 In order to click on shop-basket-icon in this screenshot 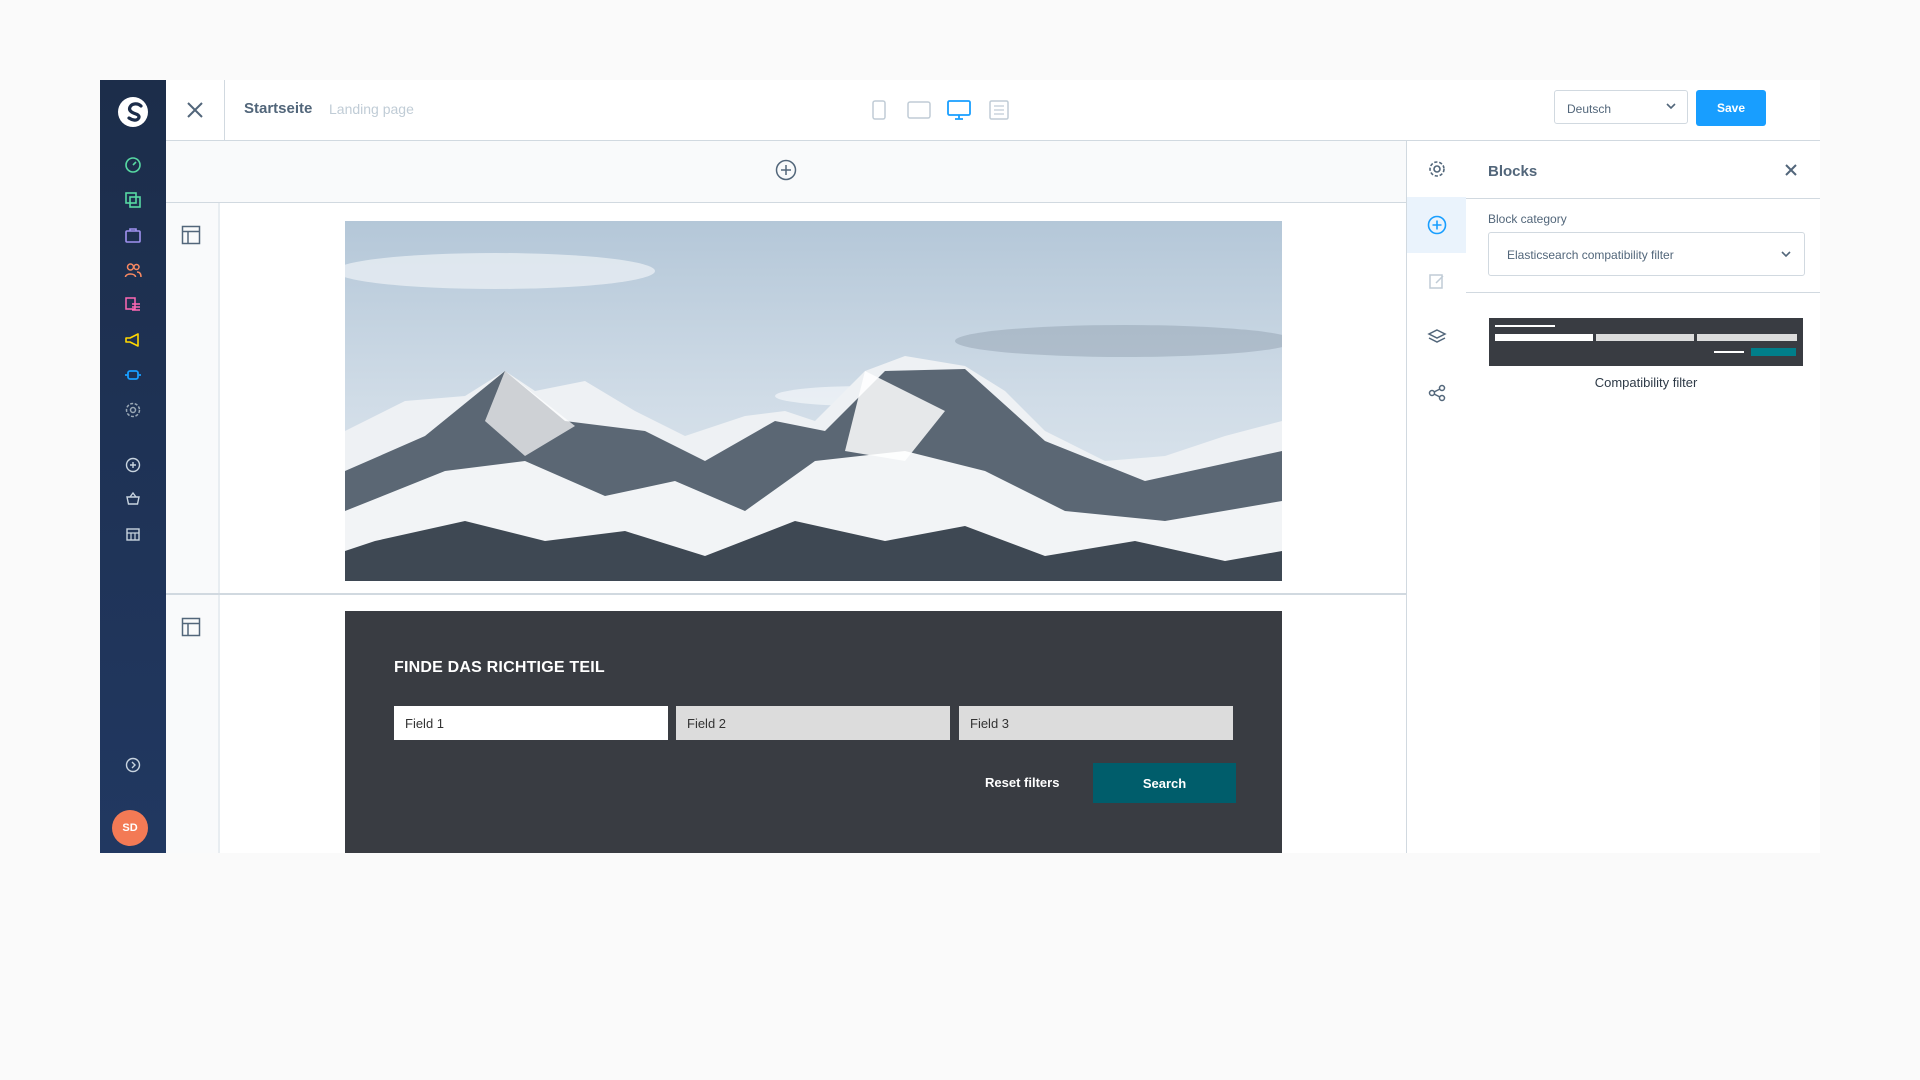, I will do `click(133, 499)`.